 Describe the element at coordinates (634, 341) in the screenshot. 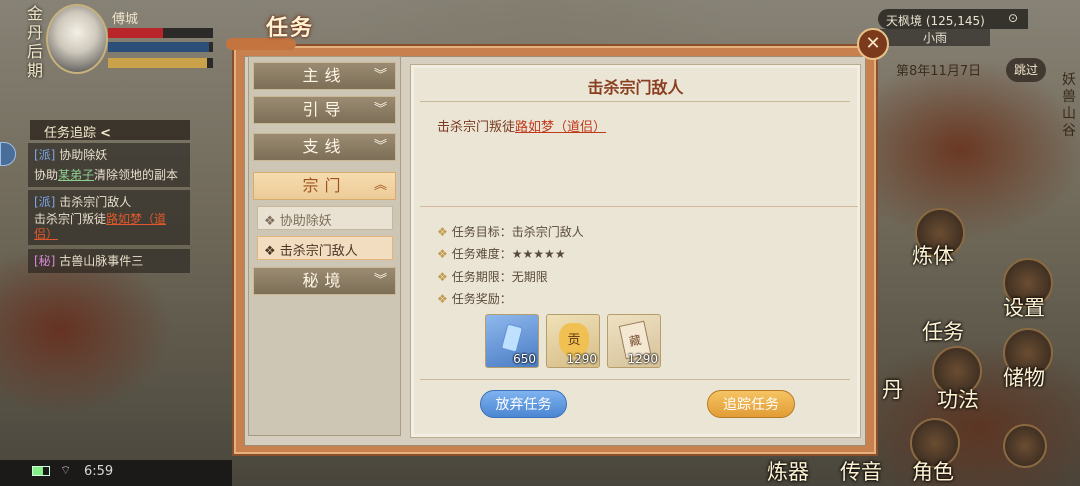

I see `scroll-icon: 藏 1290` at that location.